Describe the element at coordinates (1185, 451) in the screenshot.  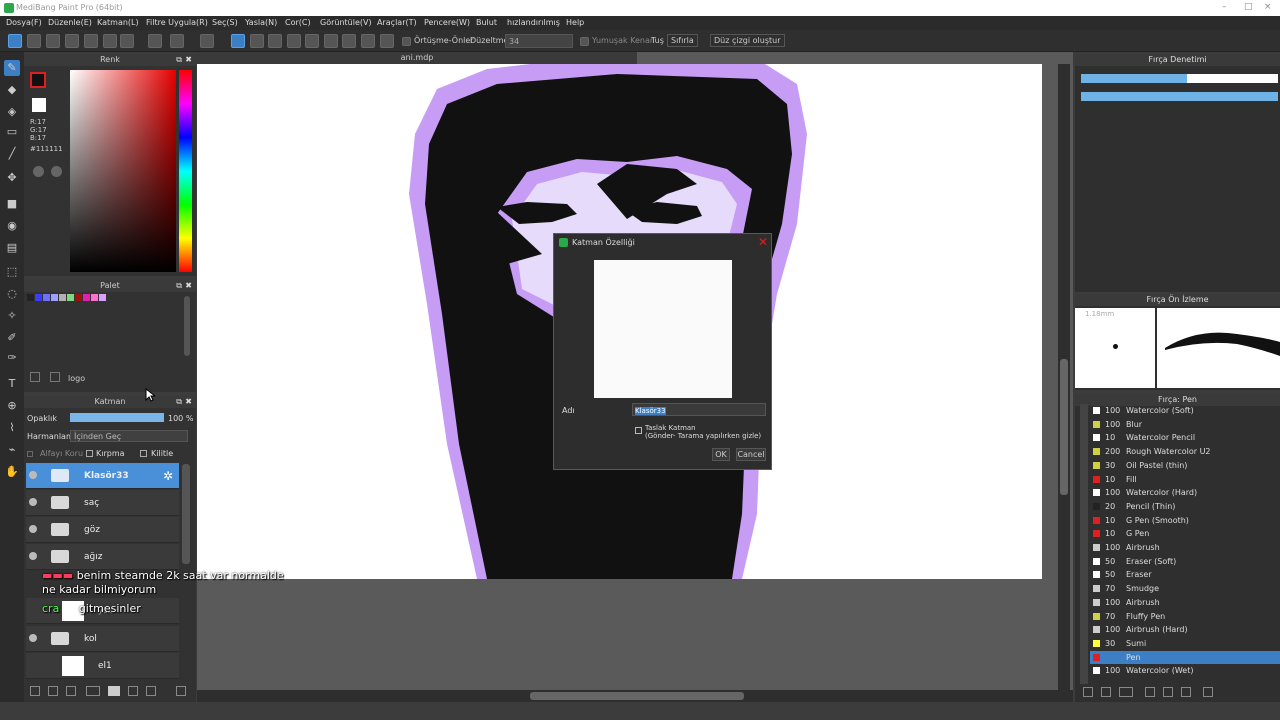
I see `brush-item: 200 Rough Watercolor U2` at that location.